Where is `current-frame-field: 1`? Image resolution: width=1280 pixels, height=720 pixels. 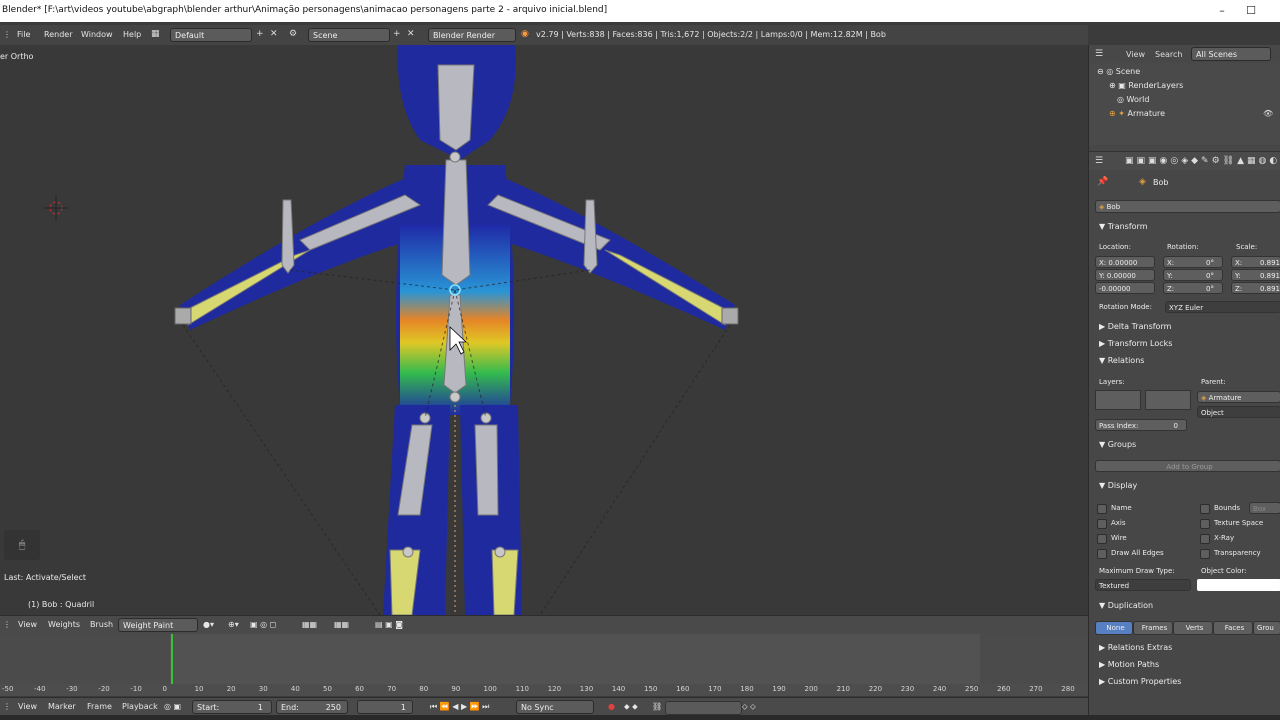 current-frame-field: 1 is located at coordinates (385, 707).